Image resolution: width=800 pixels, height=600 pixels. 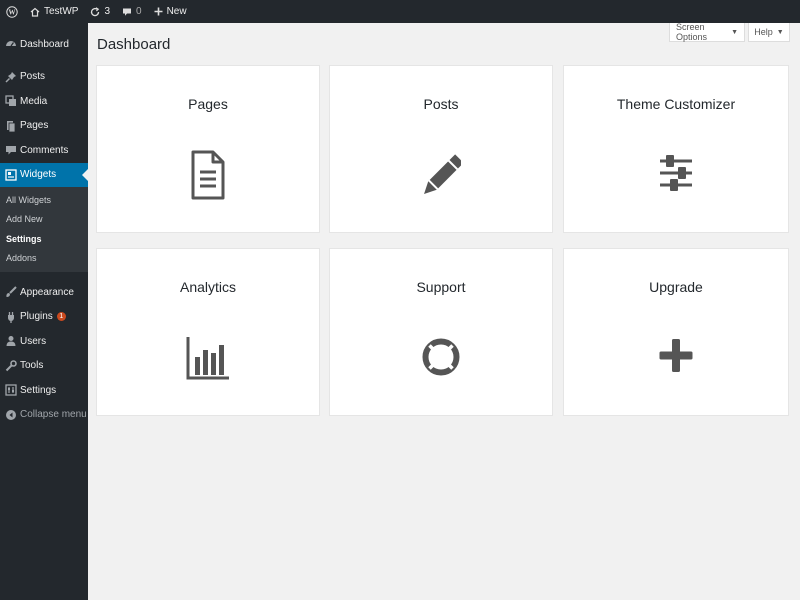 What do you see at coordinates (441, 358) in the screenshot?
I see `lifebuoy-icon` at bounding box center [441, 358].